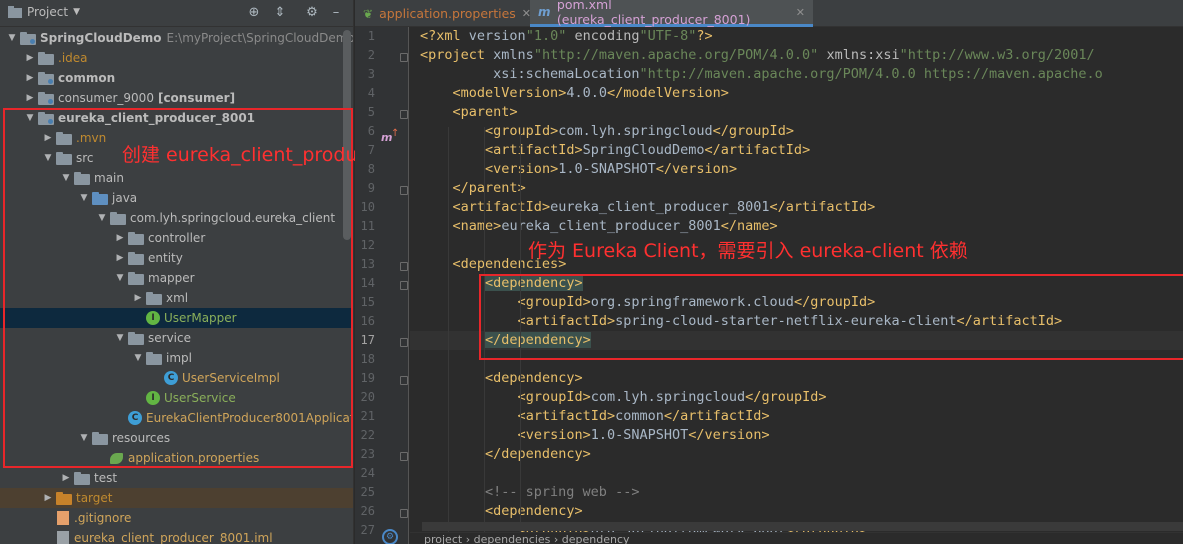  What do you see at coordinates (367, 226) in the screenshot?
I see `line-number: 11` at bounding box center [367, 226].